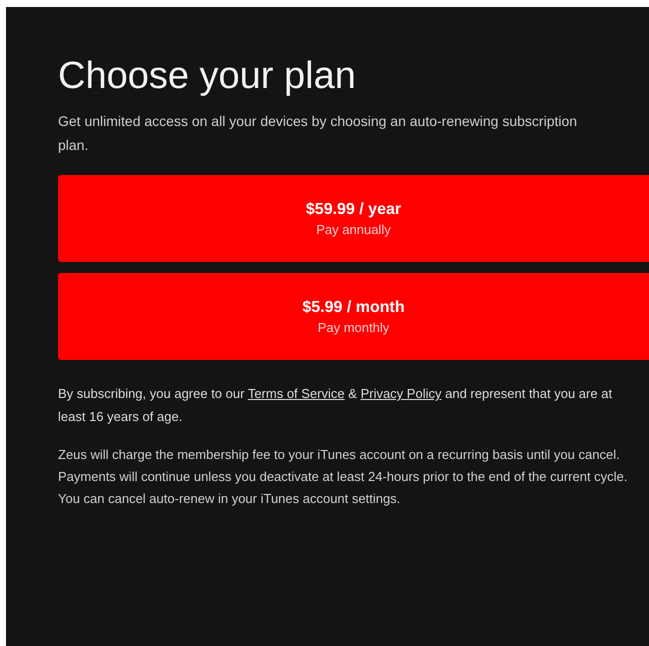 This screenshot has width=649, height=646. What do you see at coordinates (207, 76) in the screenshot?
I see `page-title: Choose your plan` at bounding box center [207, 76].